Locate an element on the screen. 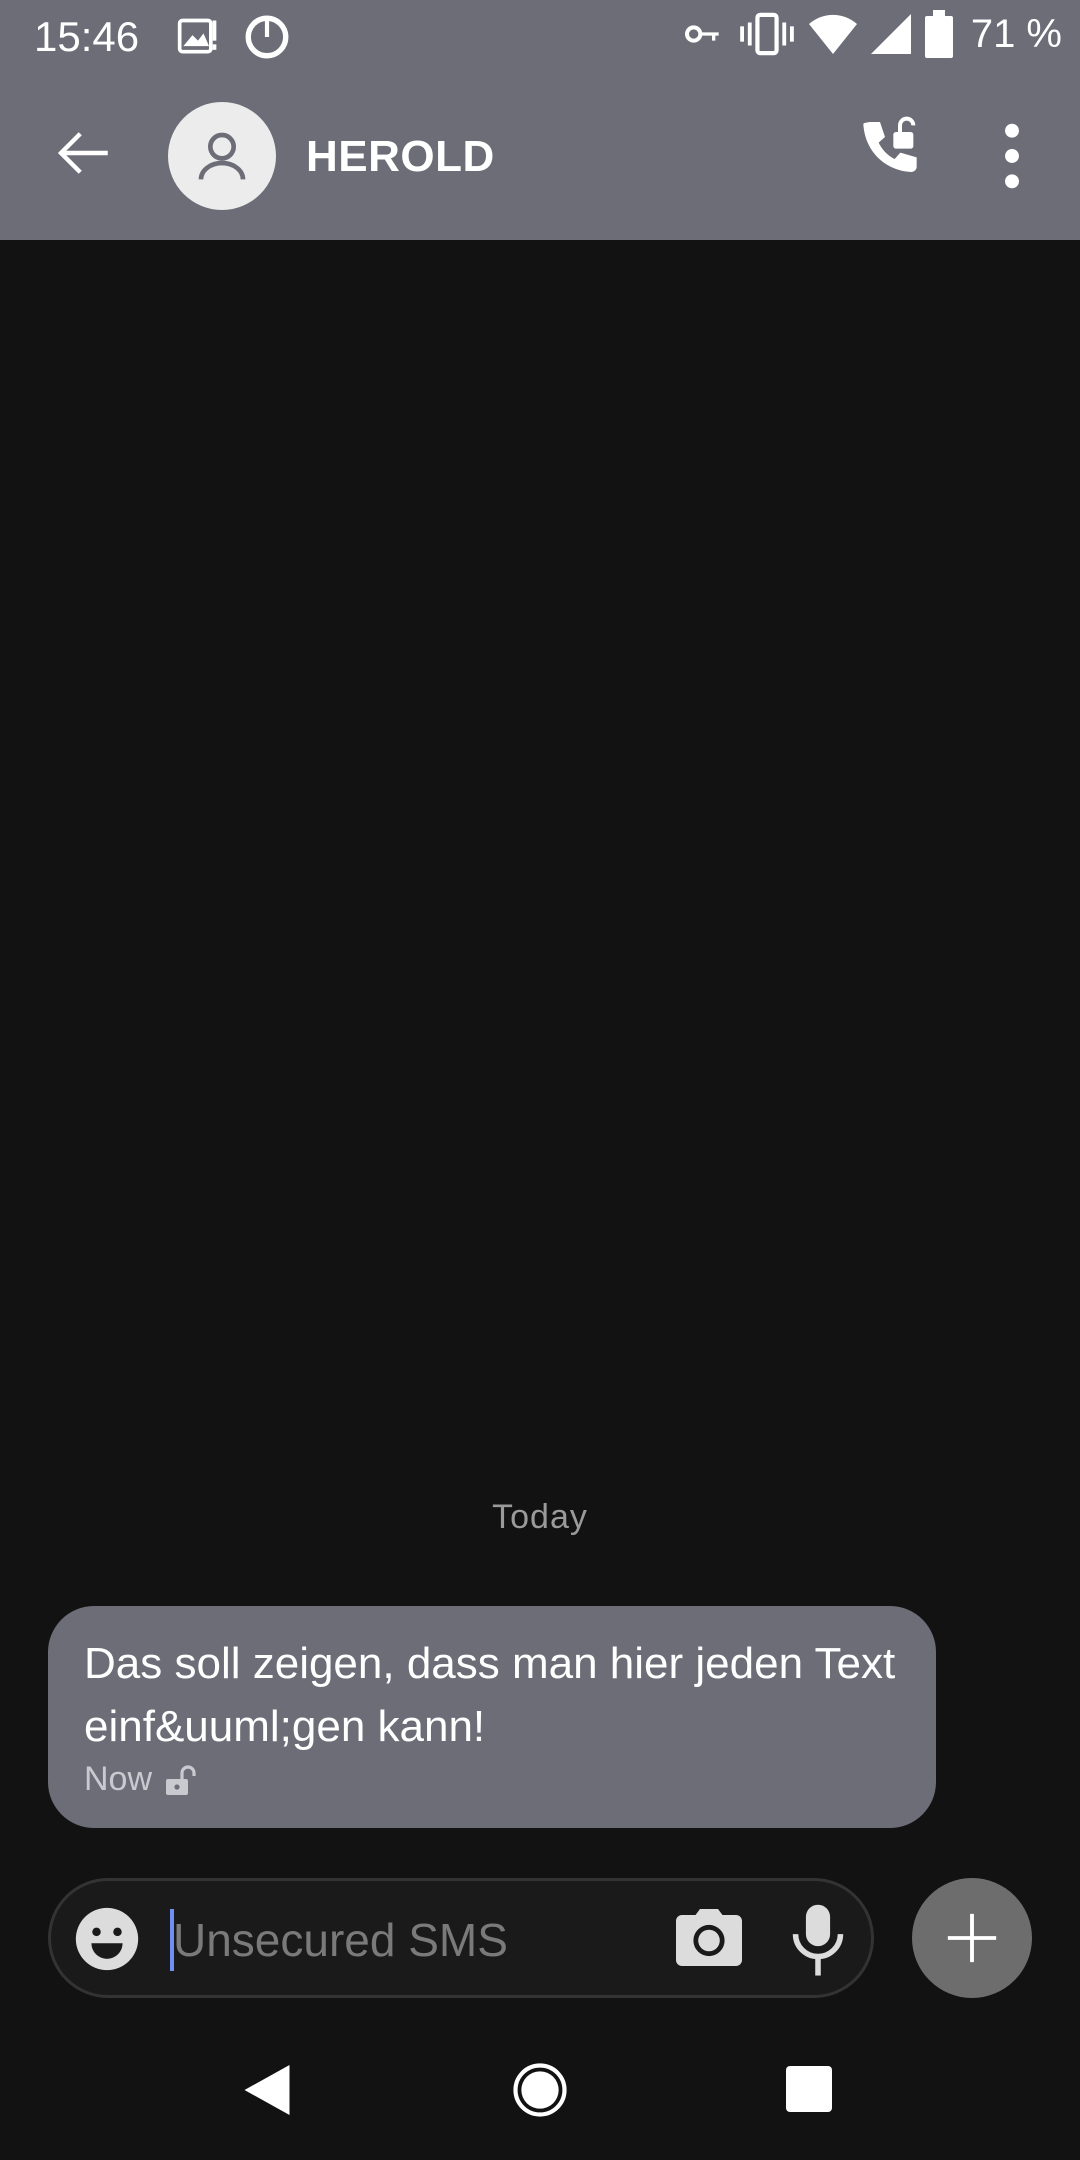 The height and width of the screenshot is (2160, 1080). battery-percent: 71 % is located at coordinates (1016, 33).